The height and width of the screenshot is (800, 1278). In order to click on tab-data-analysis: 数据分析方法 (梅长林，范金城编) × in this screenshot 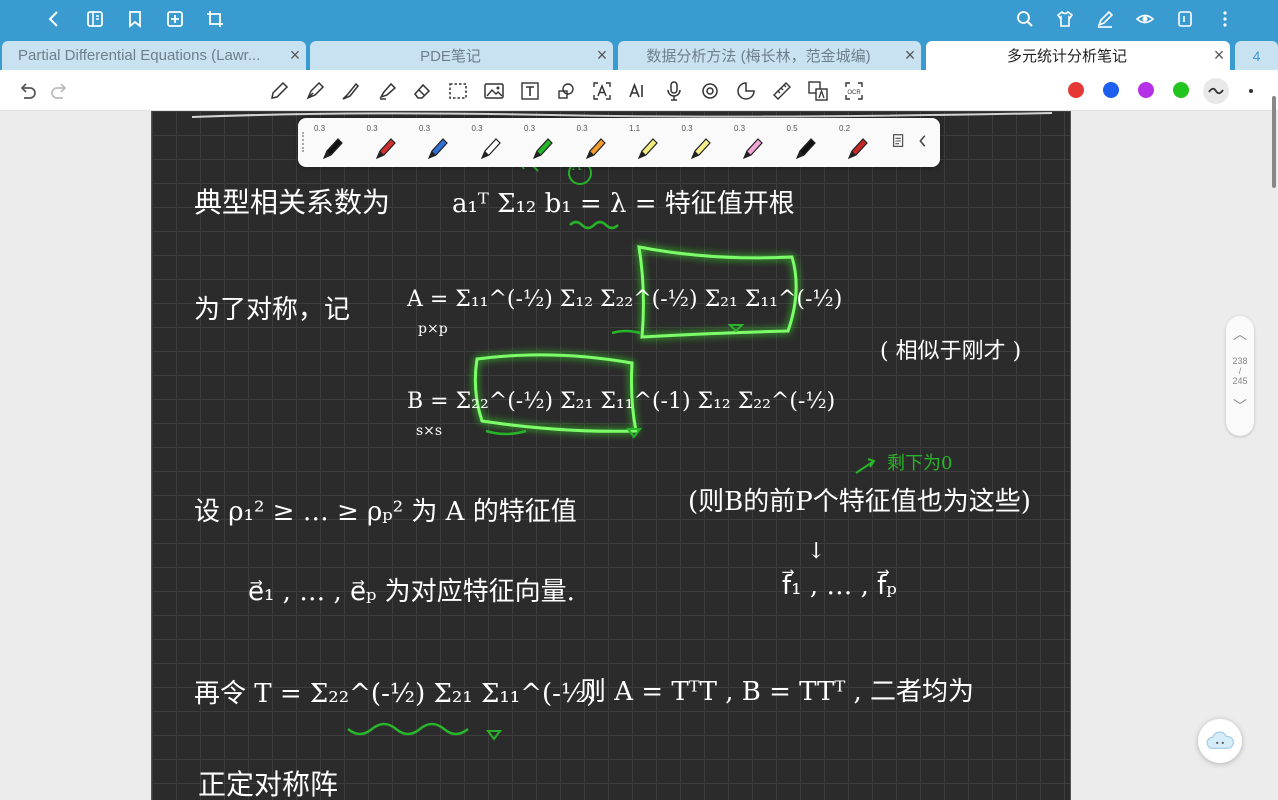, I will do `click(769, 55)`.